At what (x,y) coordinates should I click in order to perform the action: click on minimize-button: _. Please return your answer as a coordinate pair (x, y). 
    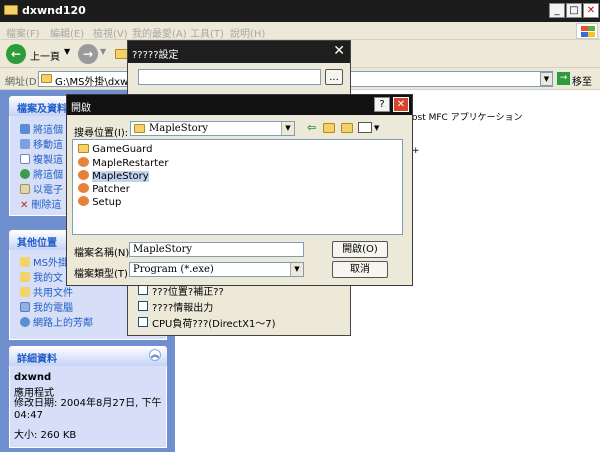
    Looking at the image, I should click on (557, 10).